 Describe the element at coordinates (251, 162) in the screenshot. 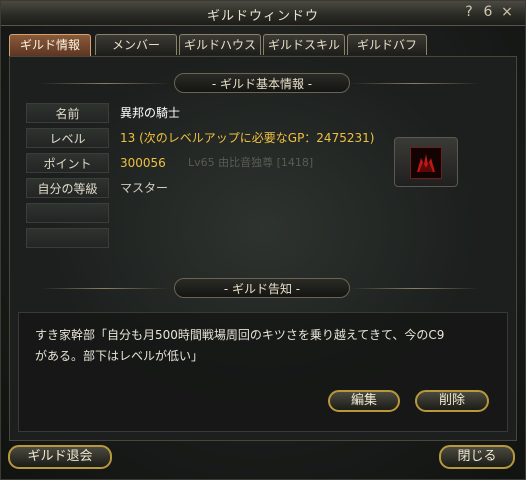

I see `background-character-text: Lv65 由比音独尊 [1418]` at that location.